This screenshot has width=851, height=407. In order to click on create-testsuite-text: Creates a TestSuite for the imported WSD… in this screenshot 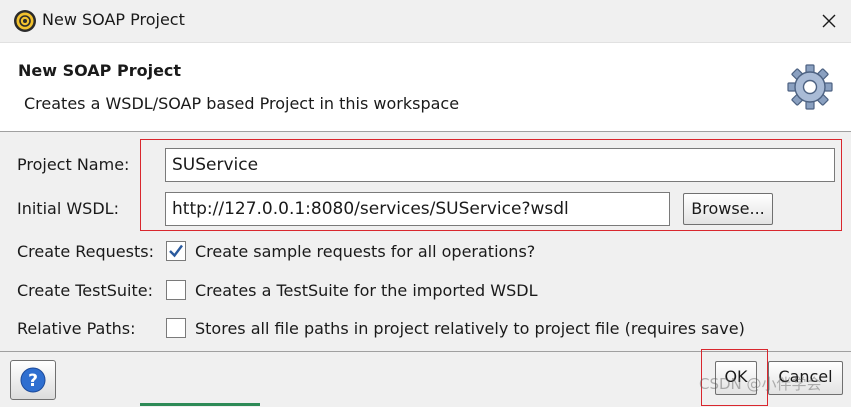, I will do `click(366, 290)`.